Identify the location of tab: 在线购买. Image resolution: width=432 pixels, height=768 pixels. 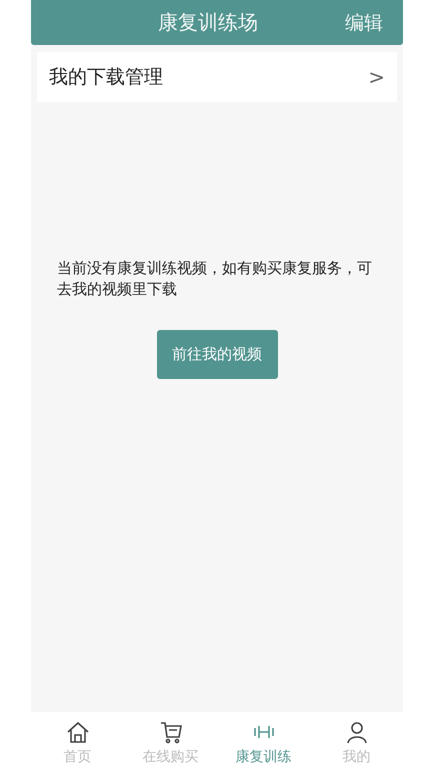
(170, 740).